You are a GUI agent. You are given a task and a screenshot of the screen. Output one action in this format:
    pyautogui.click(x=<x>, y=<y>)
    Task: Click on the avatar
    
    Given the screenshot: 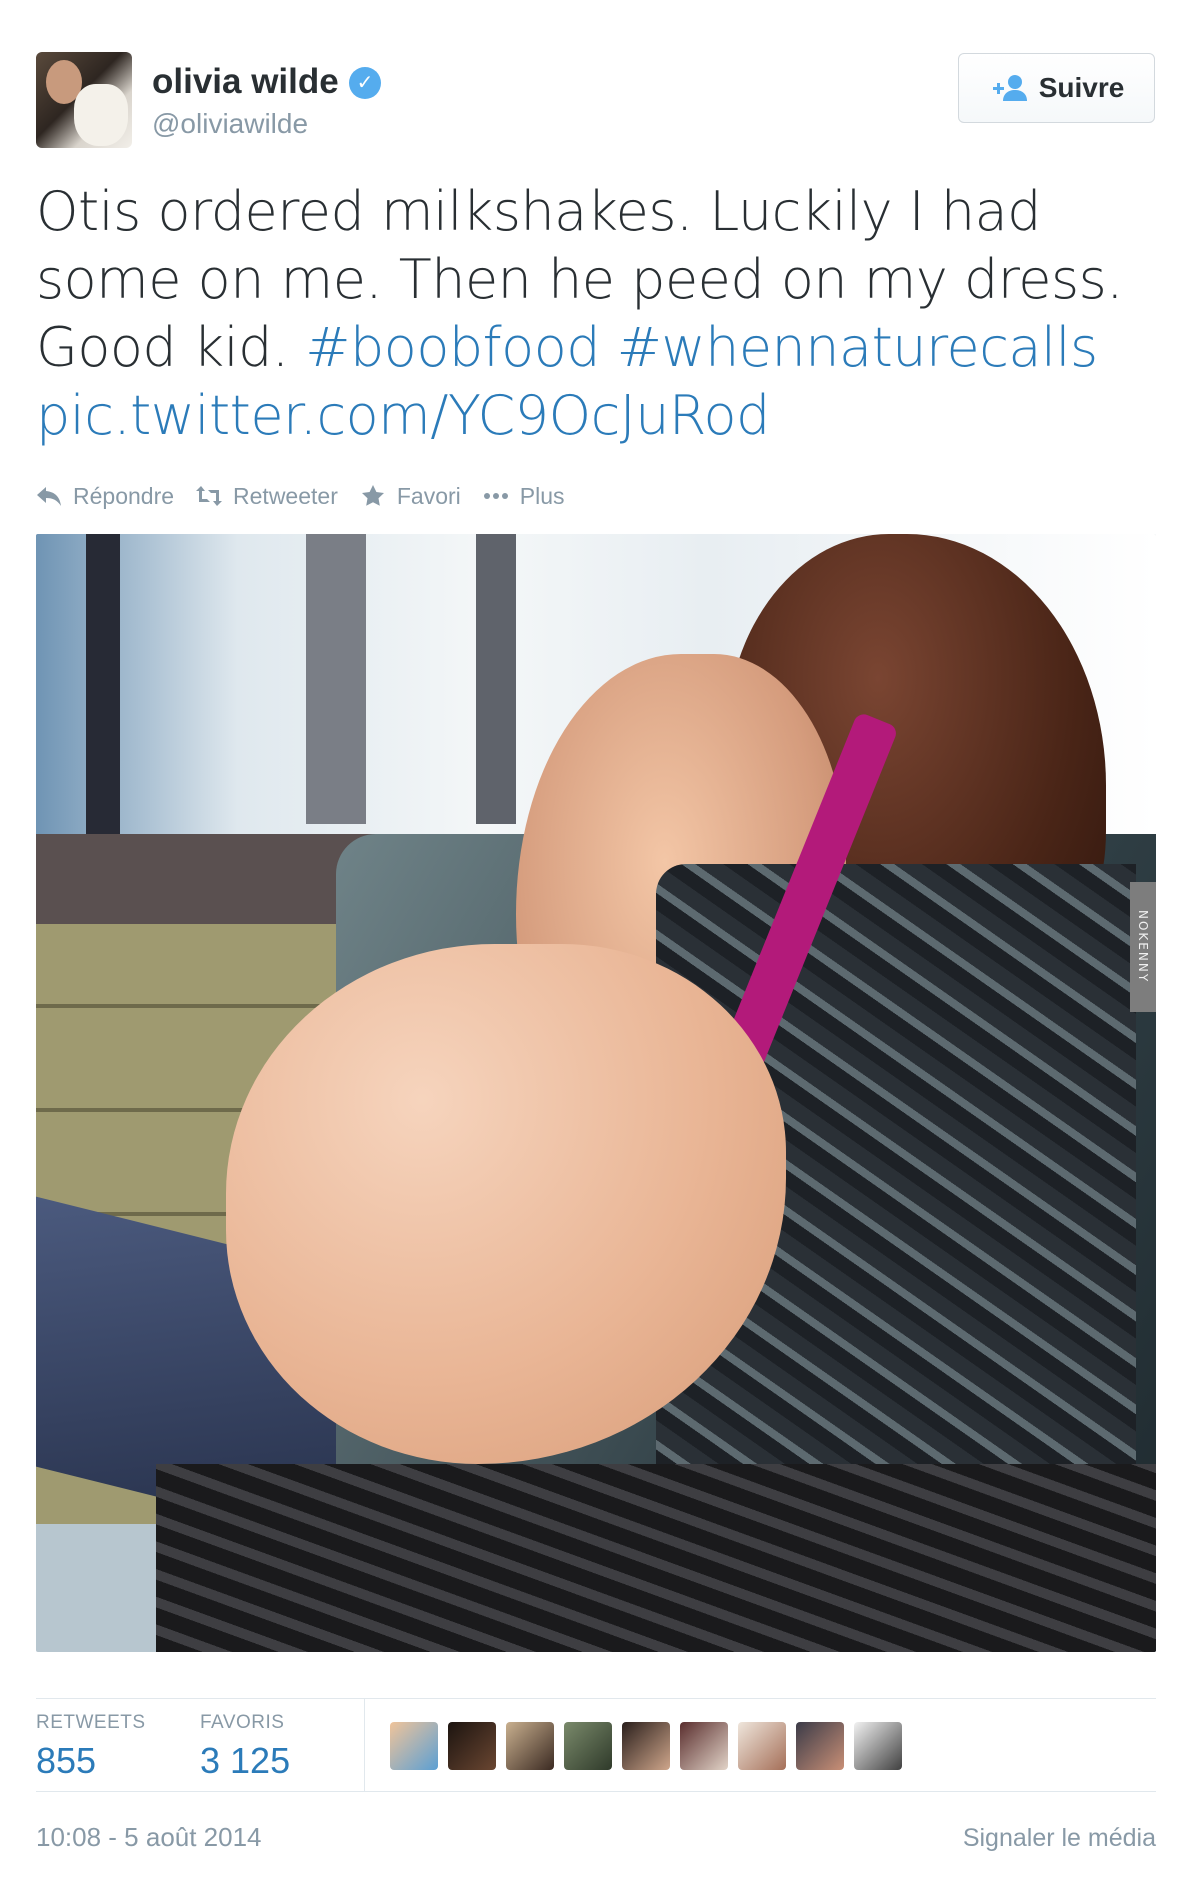 What is the action you would take?
    pyautogui.click(x=84, y=100)
    